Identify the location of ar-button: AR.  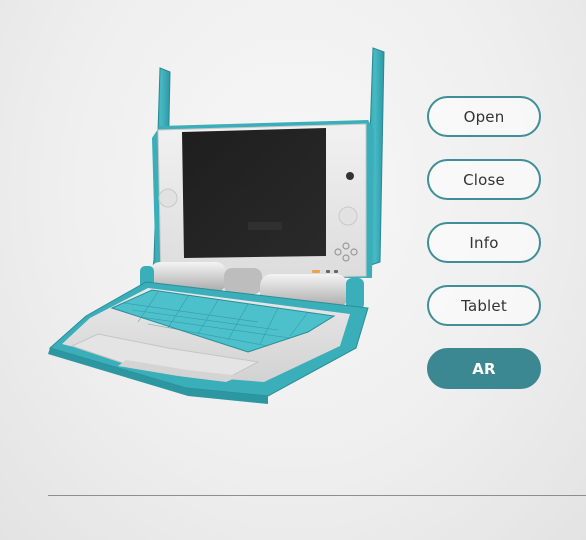
(484, 368).